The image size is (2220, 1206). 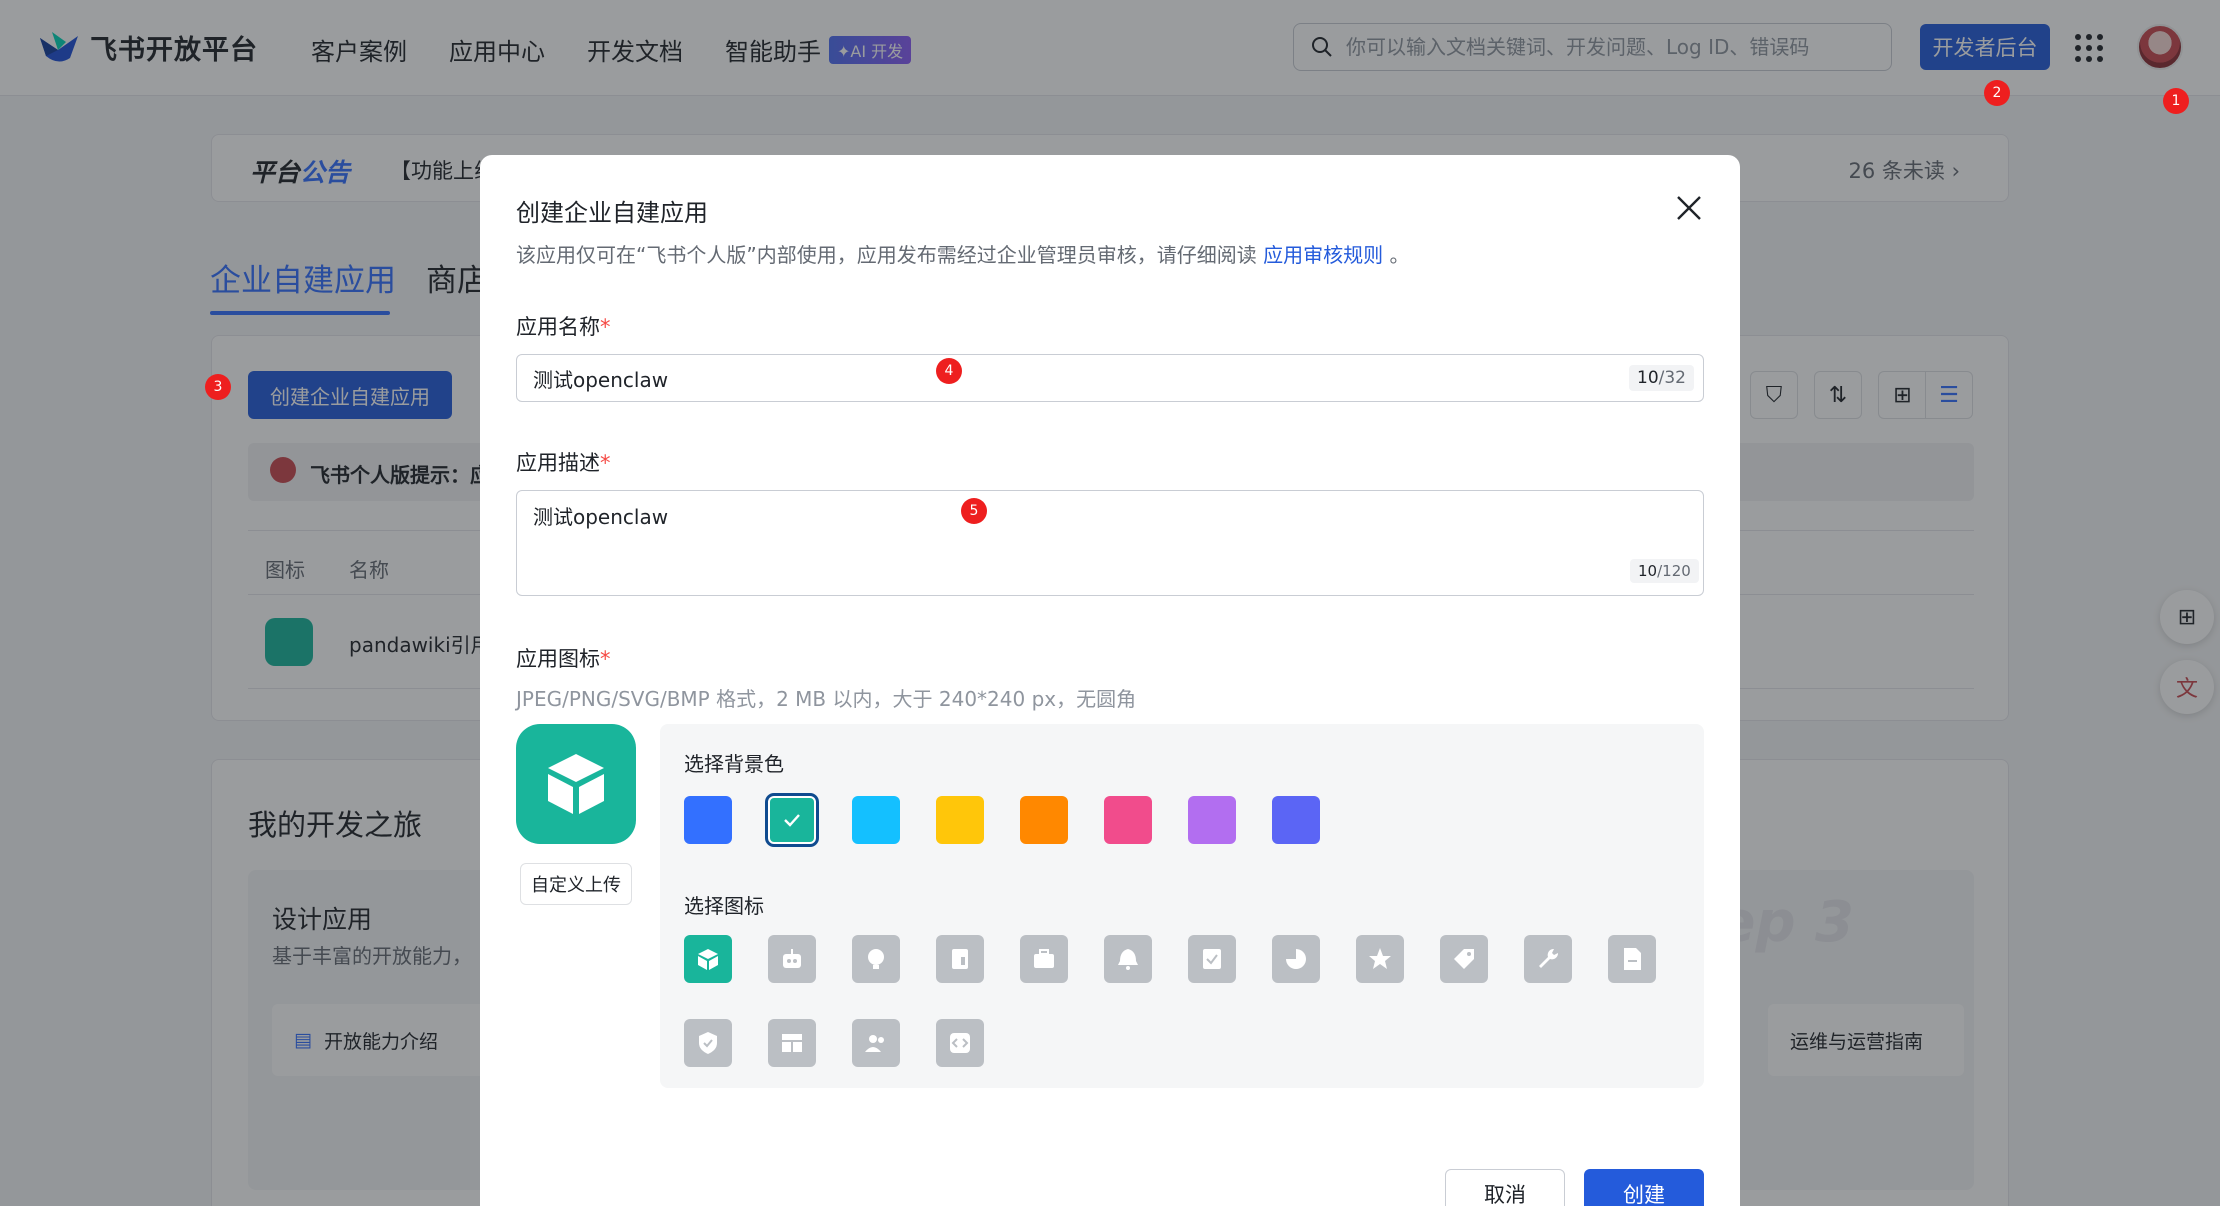 What do you see at coordinates (1182, 906) in the screenshot?
I see `icon-picker-panel: 选择背景色 选择图标` at bounding box center [1182, 906].